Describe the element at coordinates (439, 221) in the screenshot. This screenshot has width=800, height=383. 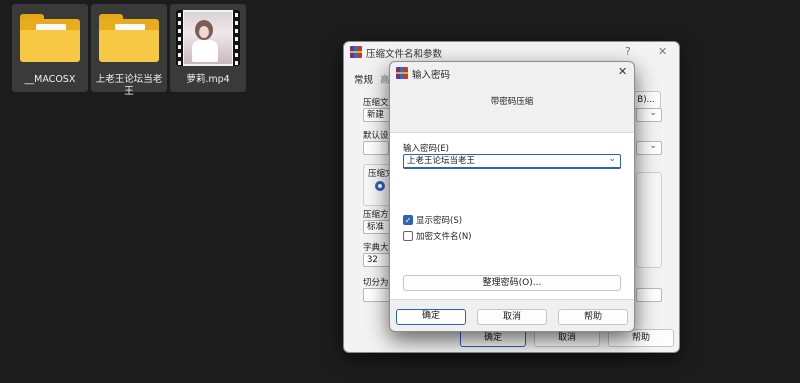
I see `show-password-label: 显示密码(S)` at that location.